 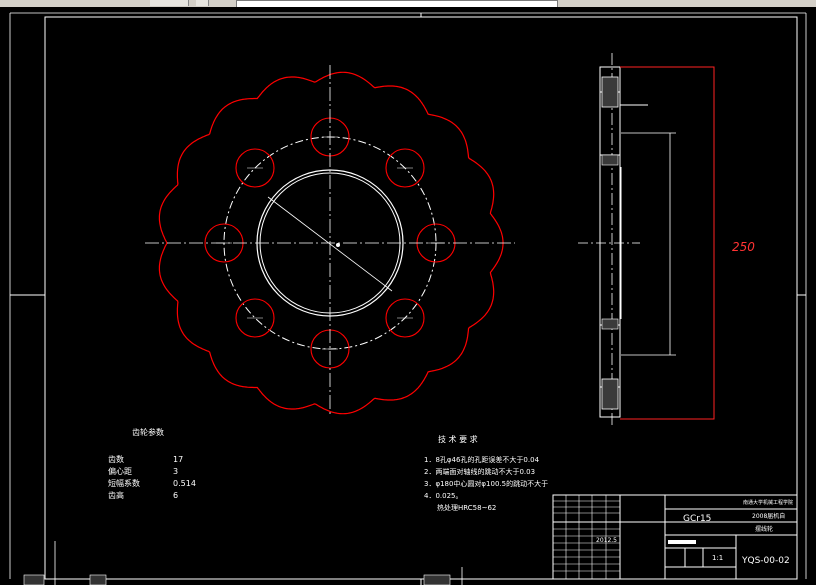 What do you see at coordinates (610, 324) in the screenshot?
I see `section-hatch-mid-bottom` at bounding box center [610, 324].